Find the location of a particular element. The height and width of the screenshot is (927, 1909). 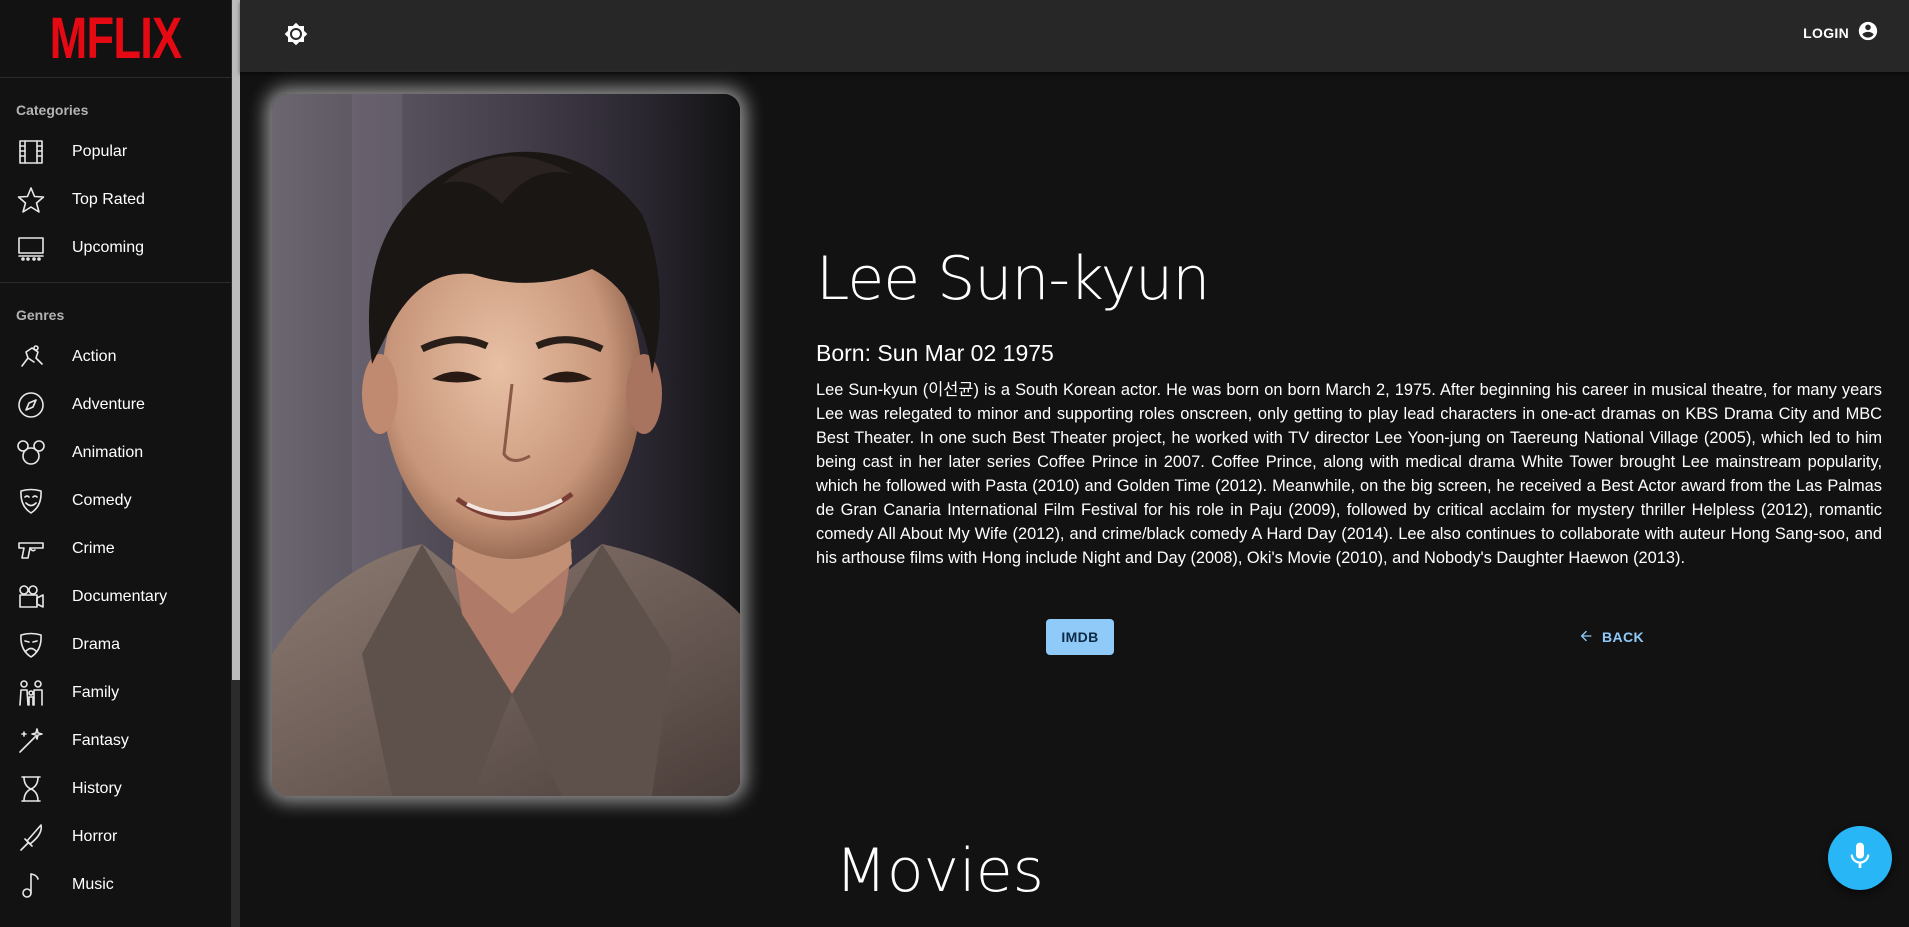

knife-icon is located at coordinates (31, 837).